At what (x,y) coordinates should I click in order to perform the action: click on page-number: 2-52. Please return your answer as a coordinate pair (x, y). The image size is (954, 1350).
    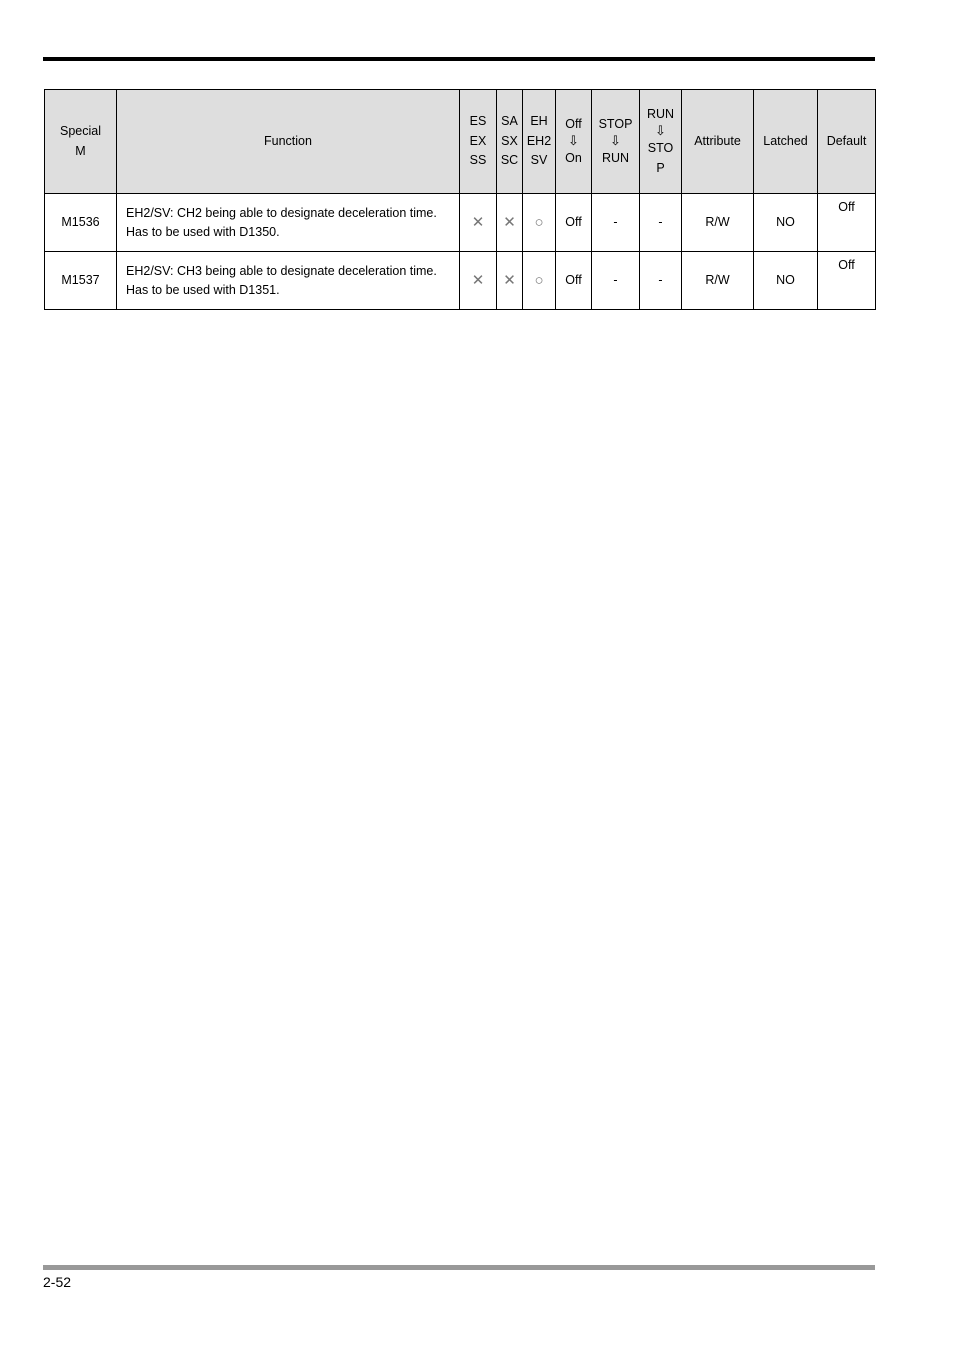
    Looking at the image, I should click on (57, 1282).